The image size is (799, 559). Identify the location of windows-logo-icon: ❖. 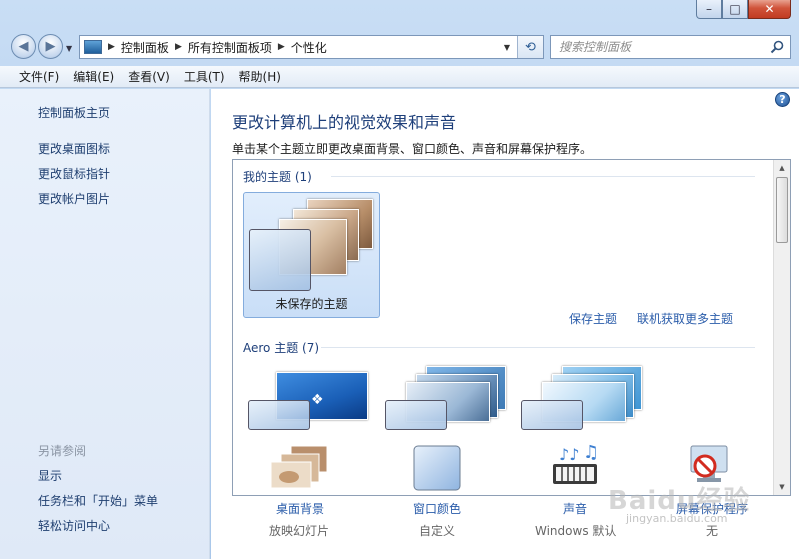
(317, 400).